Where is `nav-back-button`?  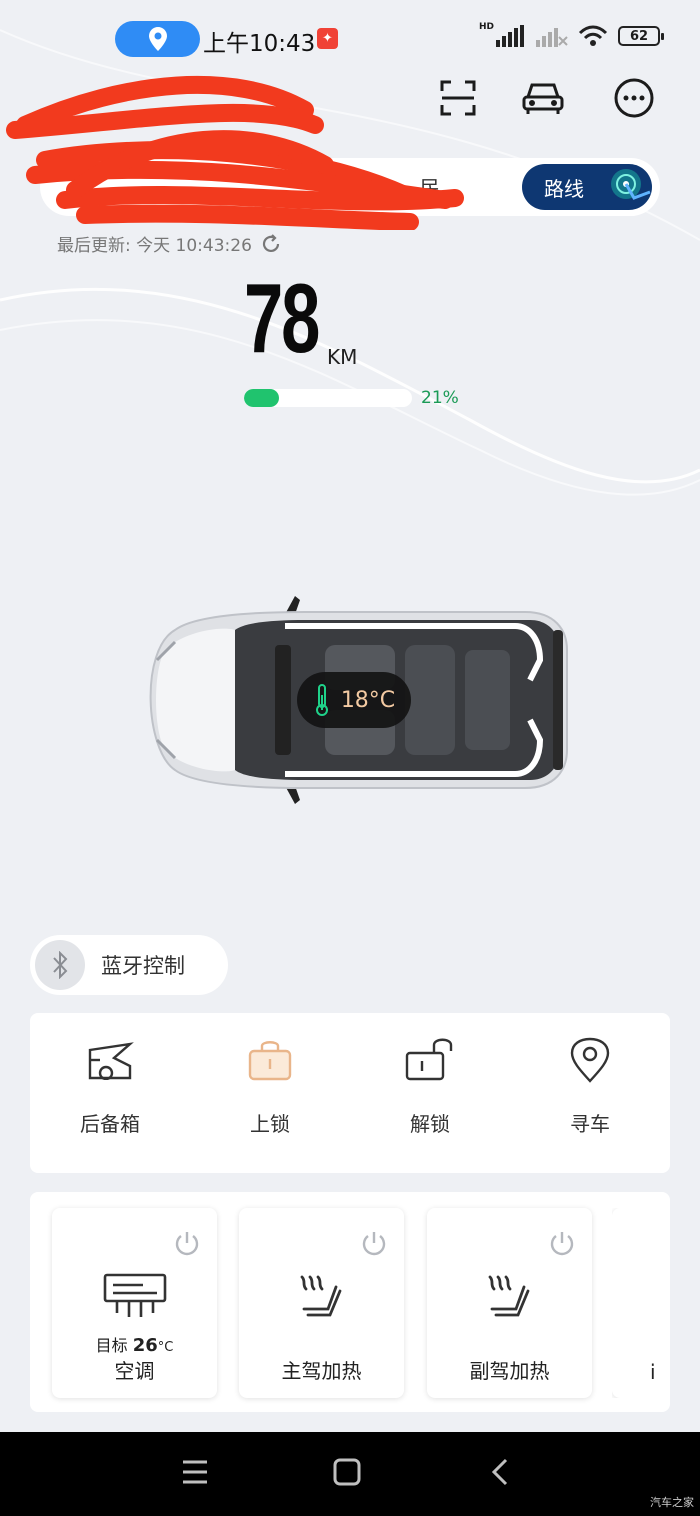 nav-back-button is located at coordinates (500, 1472).